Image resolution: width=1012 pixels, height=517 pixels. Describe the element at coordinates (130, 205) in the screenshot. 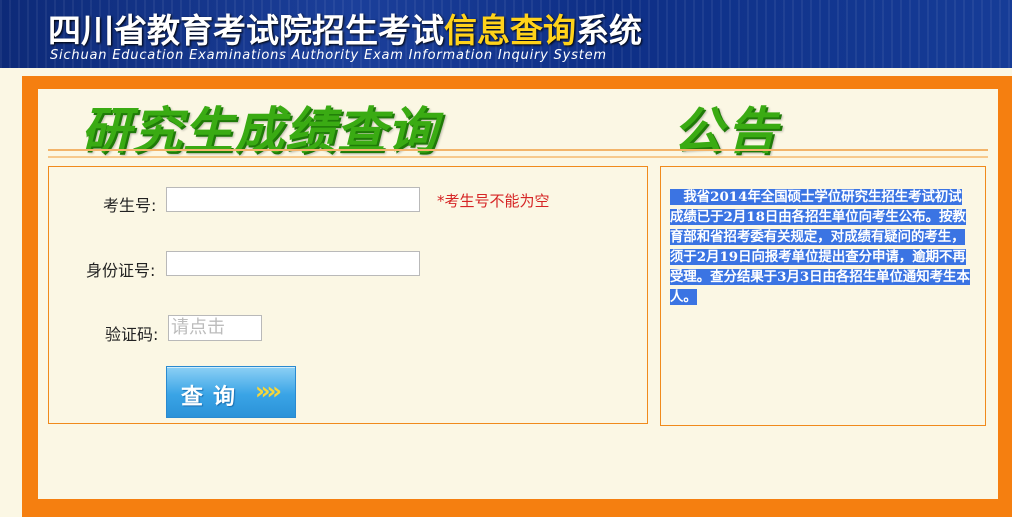

I see `exam-no-label: 考生号:` at that location.